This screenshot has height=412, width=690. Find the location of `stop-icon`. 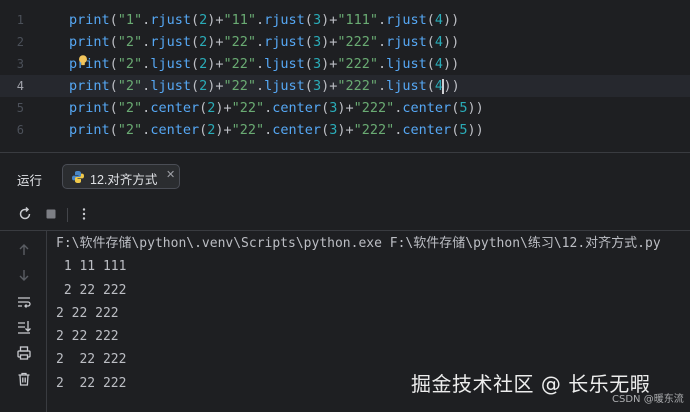

stop-icon is located at coordinates (51, 214).